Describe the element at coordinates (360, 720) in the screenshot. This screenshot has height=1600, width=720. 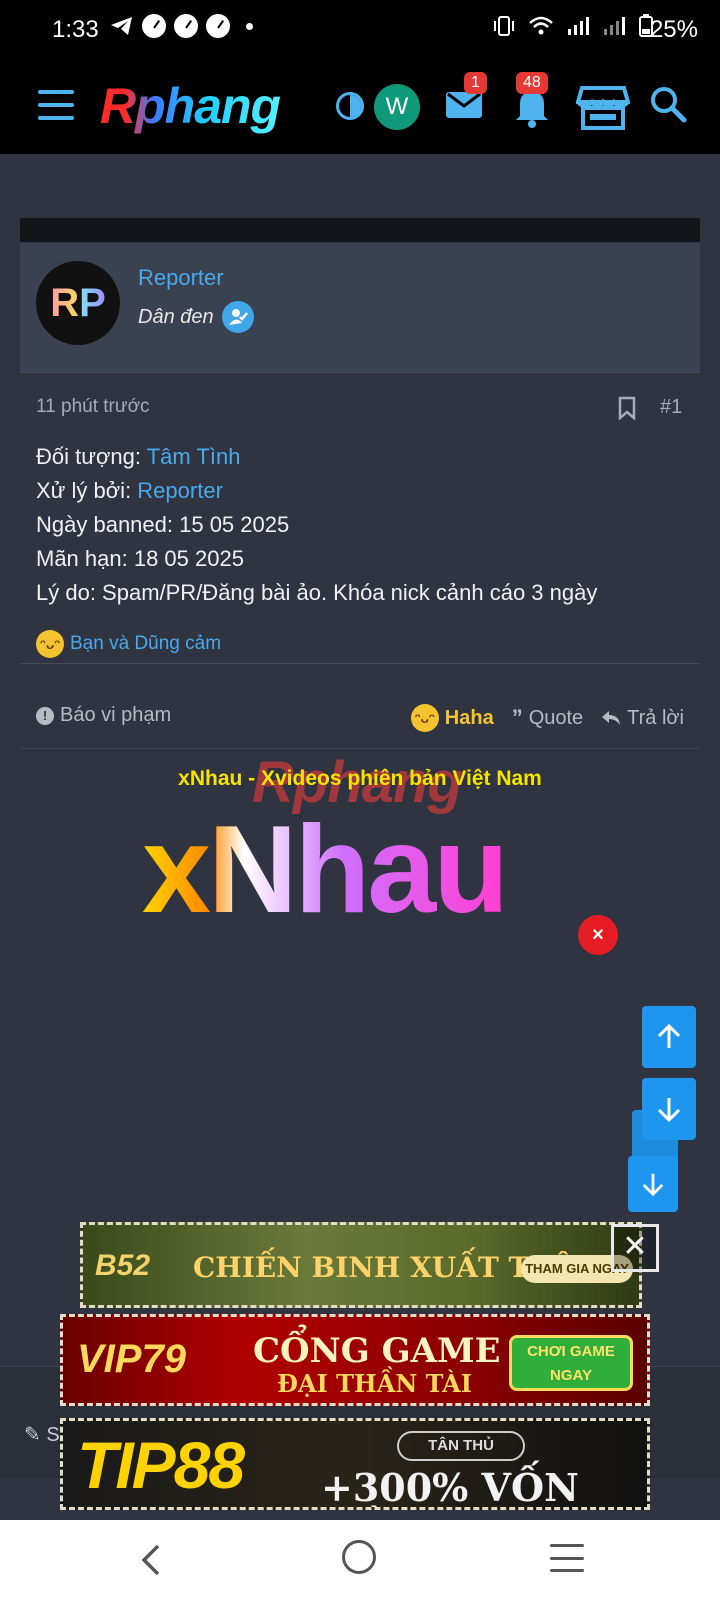
I see `post-actions: ! Báo vi phạm ᵔᴗᵔ Haha ” Quote Trả lời` at that location.